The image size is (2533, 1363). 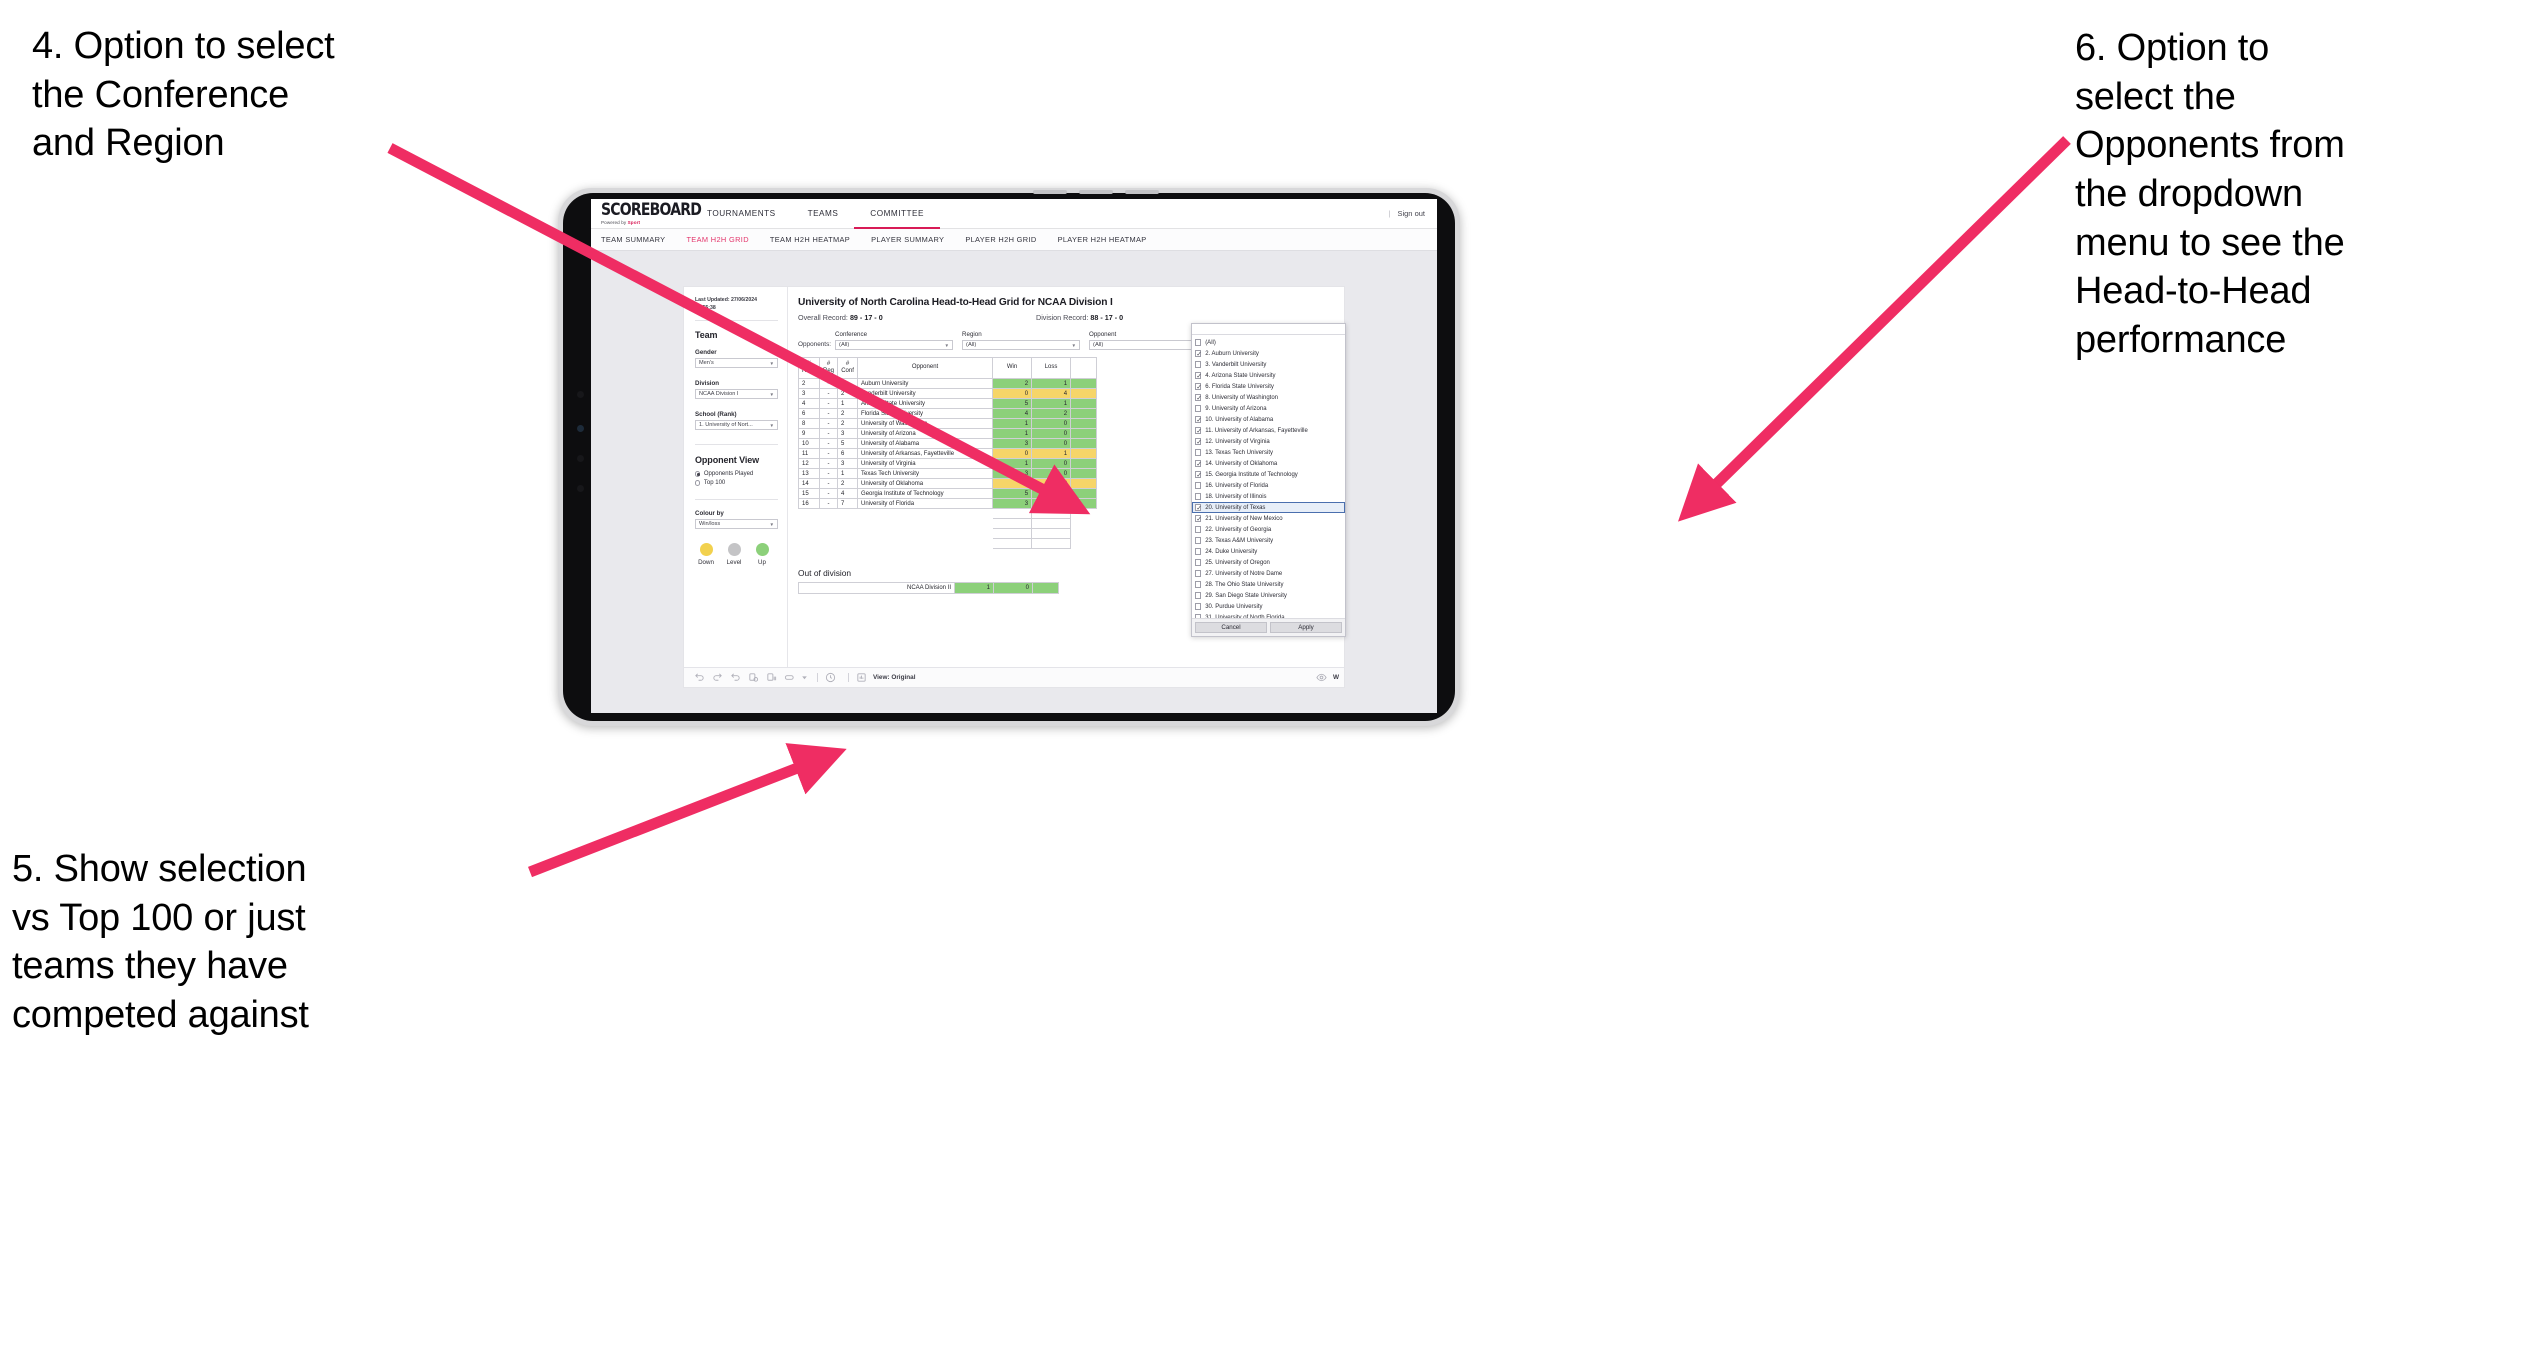 What do you see at coordinates (947, 463) in the screenshot?
I see `table-row: 12-3 University of Virginia 1 0` at bounding box center [947, 463].